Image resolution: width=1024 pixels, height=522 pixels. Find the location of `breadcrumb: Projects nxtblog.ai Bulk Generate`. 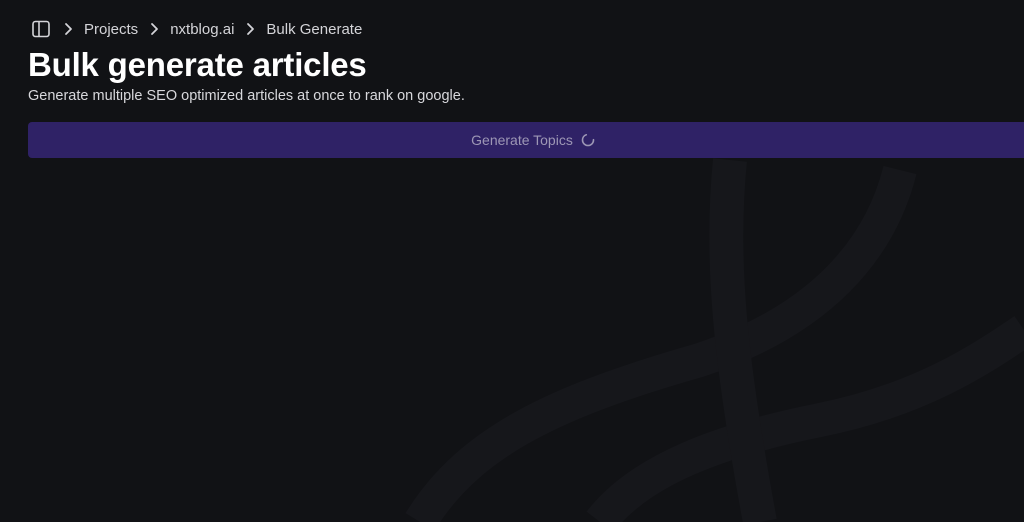

breadcrumb: Projects nxtblog.ai Bulk Generate is located at coordinates (196, 29).